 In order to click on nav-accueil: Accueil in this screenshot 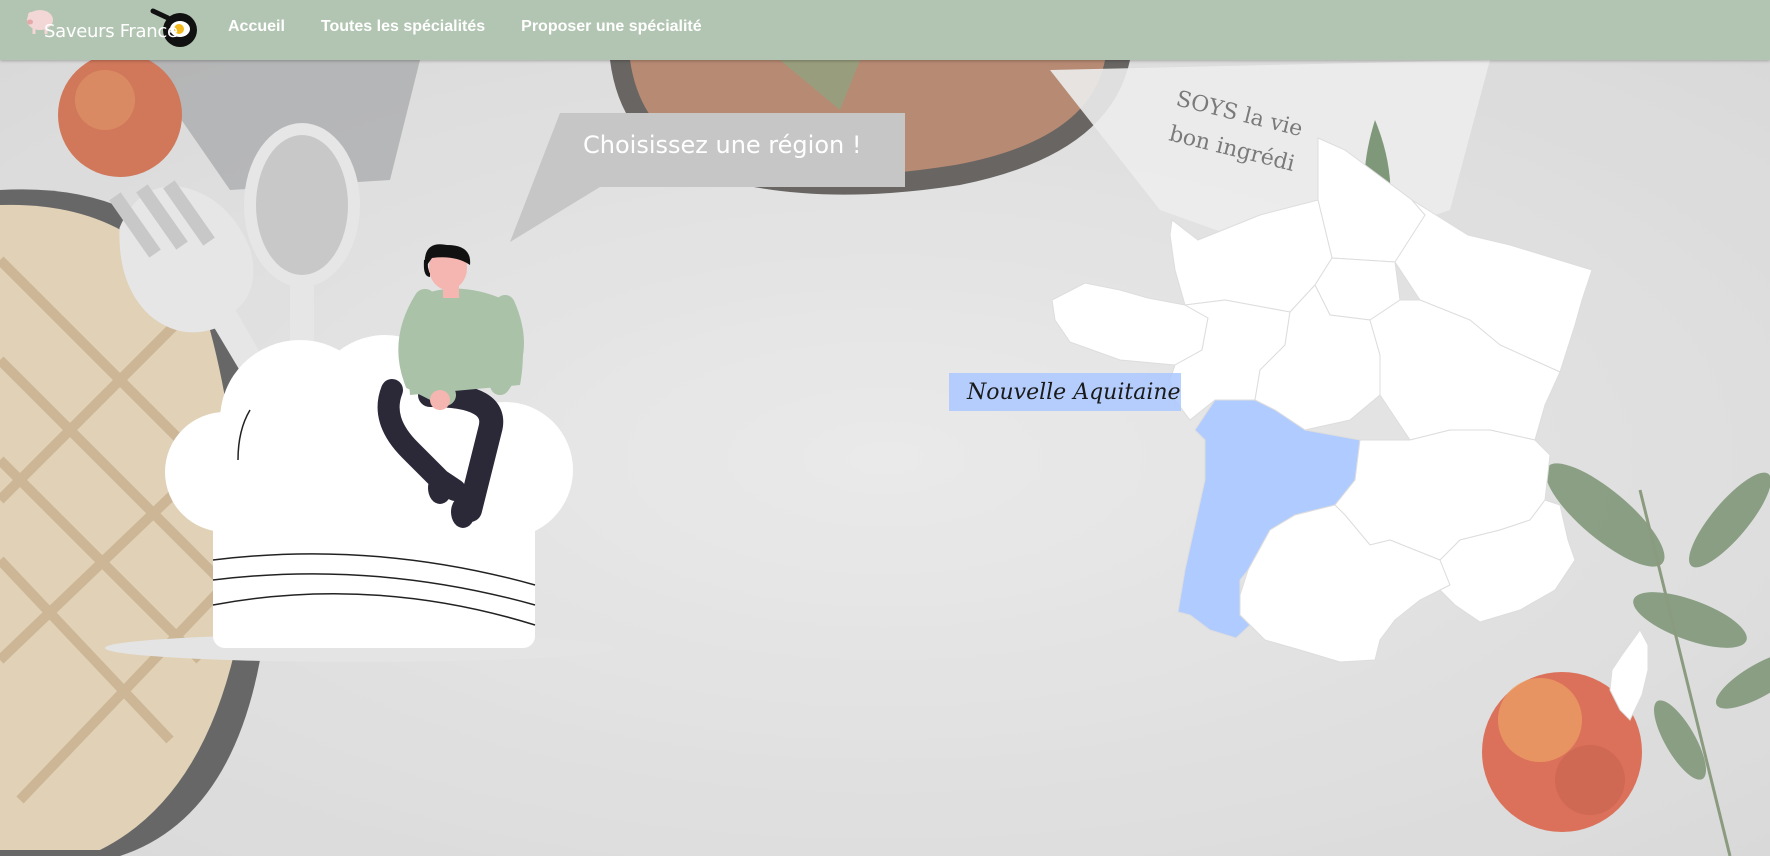, I will do `click(256, 27)`.